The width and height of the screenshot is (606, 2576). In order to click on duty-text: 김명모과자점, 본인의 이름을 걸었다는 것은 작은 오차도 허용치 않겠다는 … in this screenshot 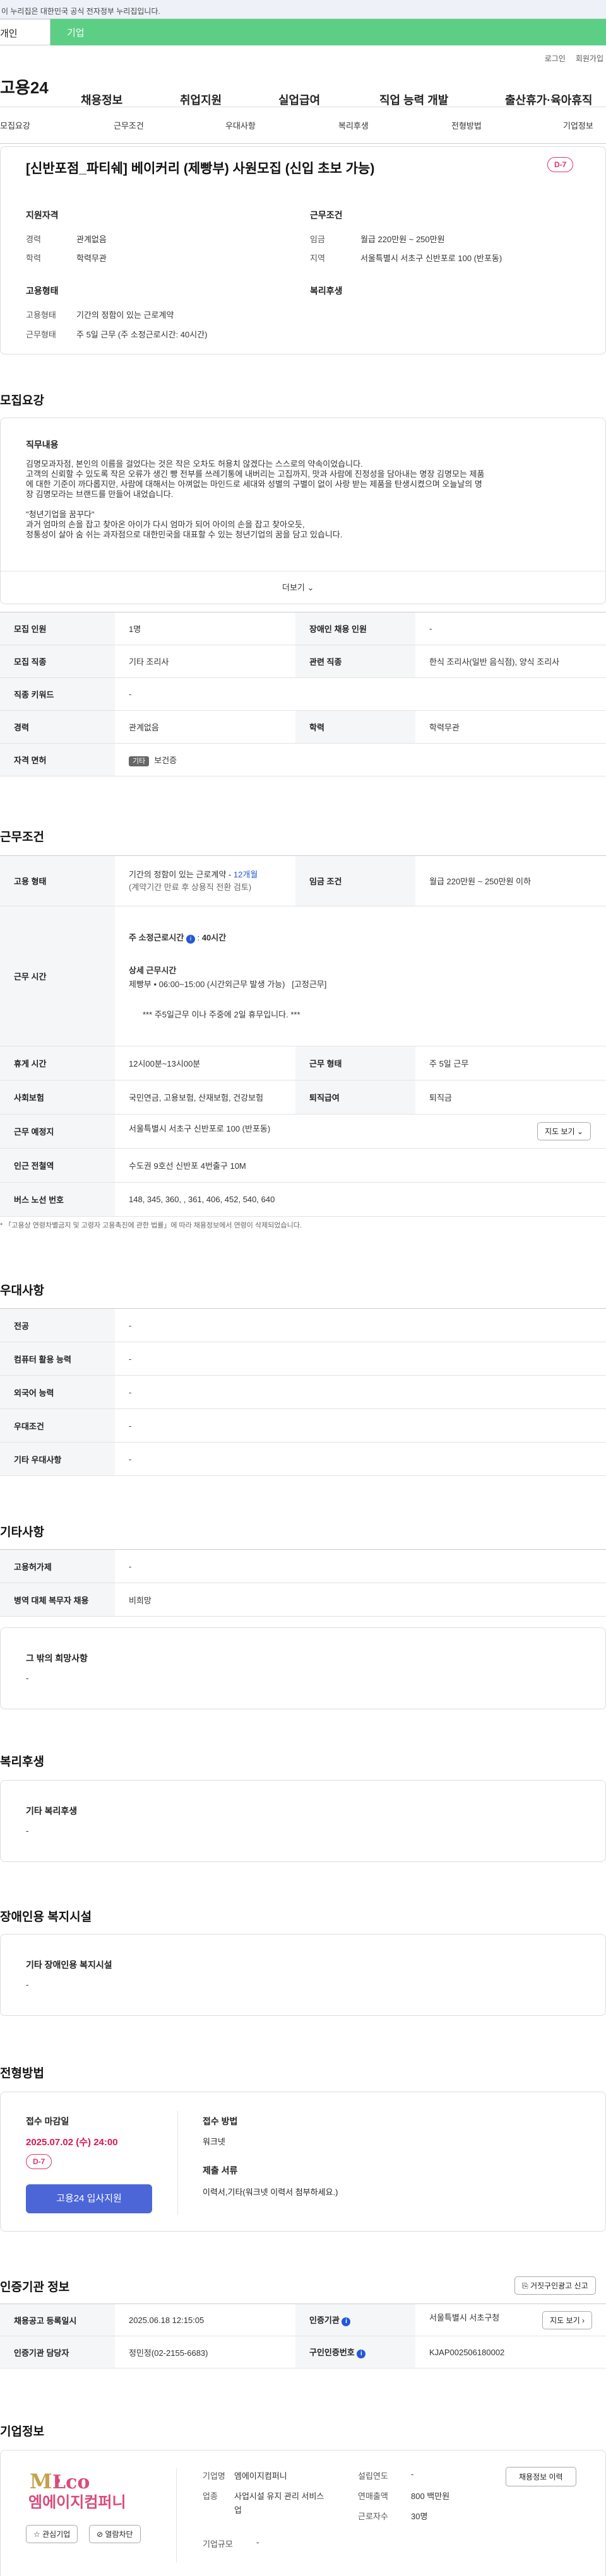, I will do `click(255, 499)`.